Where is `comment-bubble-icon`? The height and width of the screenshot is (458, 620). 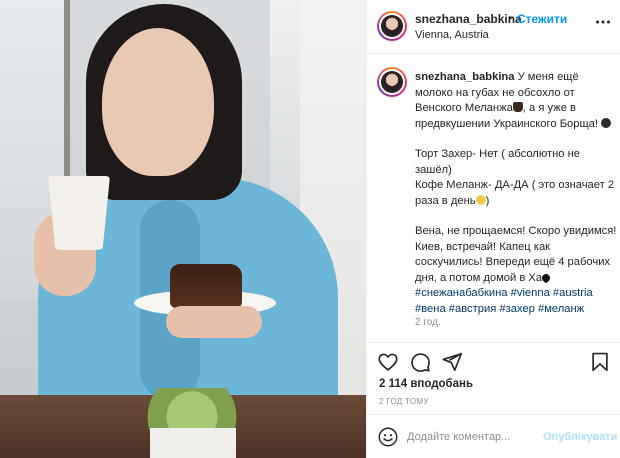 comment-bubble-icon is located at coordinates (420, 362).